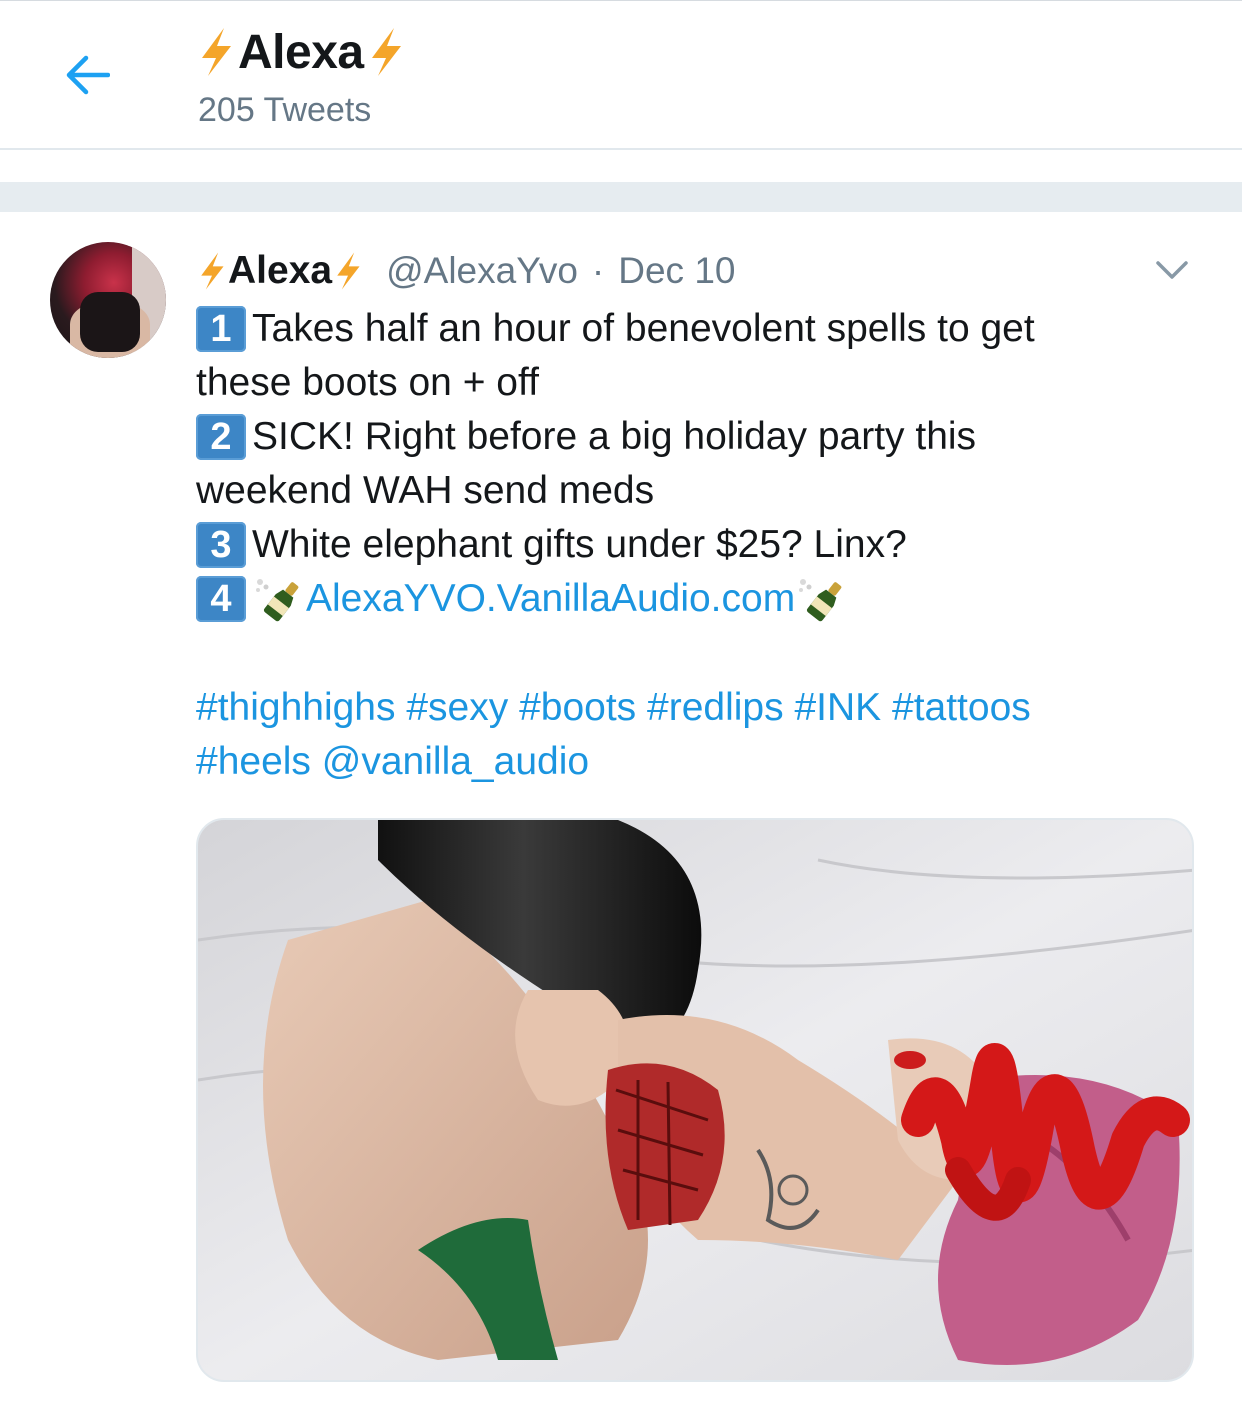 This screenshot has width=1242, height=1406. Describe the element at coordinates (676, 271) in the screenshot. I see `tweet-date: Dec 10` at that location.